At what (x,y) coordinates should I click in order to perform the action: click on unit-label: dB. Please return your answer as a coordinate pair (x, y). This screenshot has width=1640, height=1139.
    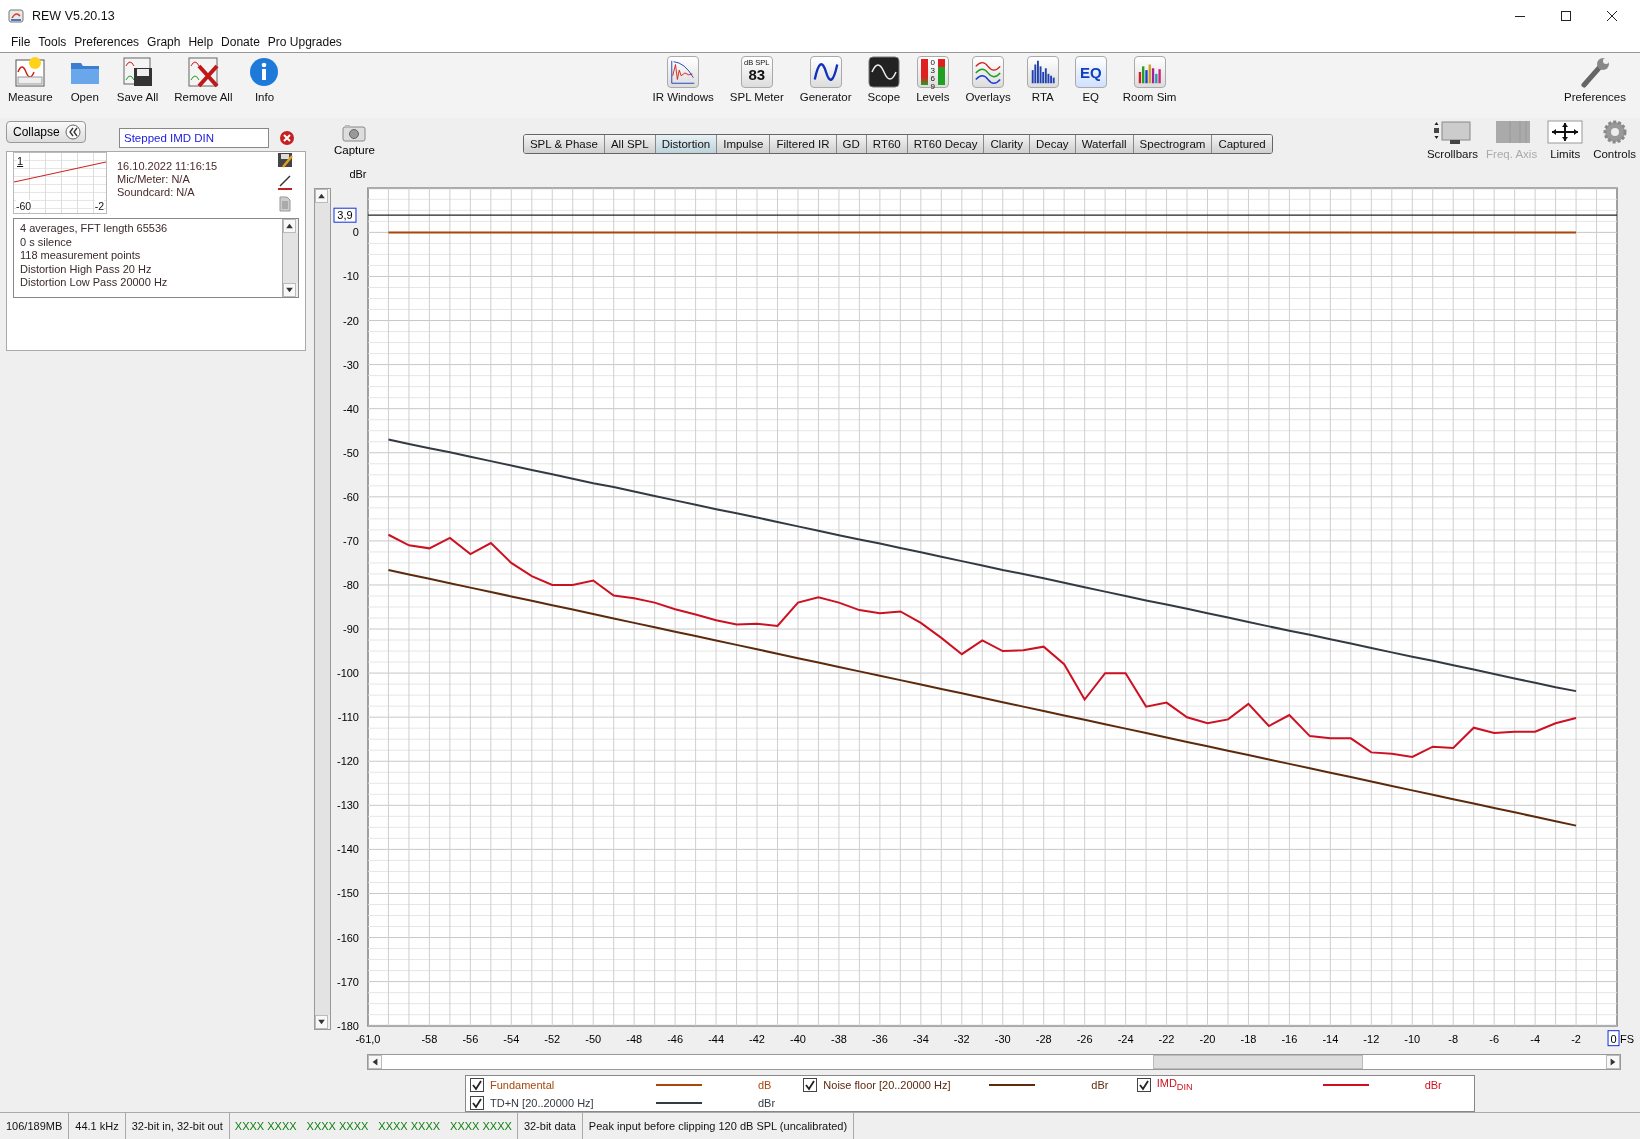
    Looking at the image, I should click on (765, 1084).